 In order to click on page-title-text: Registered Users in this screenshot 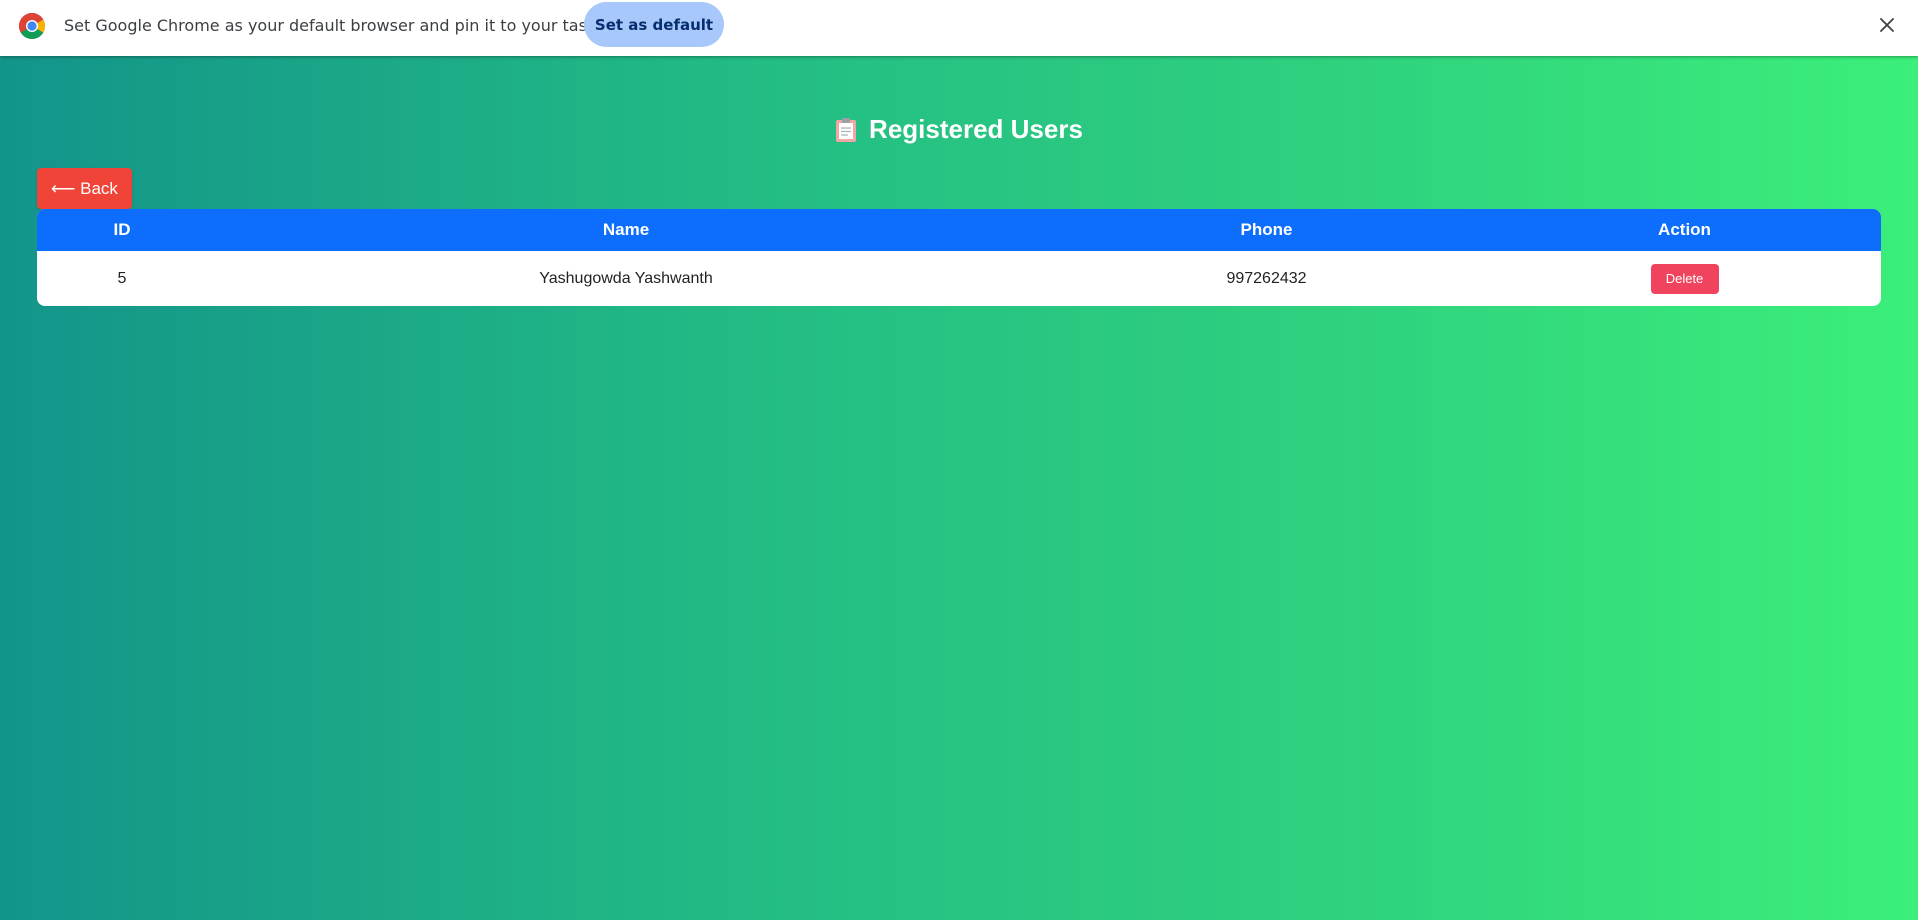, I will do `click(976, 129)`.